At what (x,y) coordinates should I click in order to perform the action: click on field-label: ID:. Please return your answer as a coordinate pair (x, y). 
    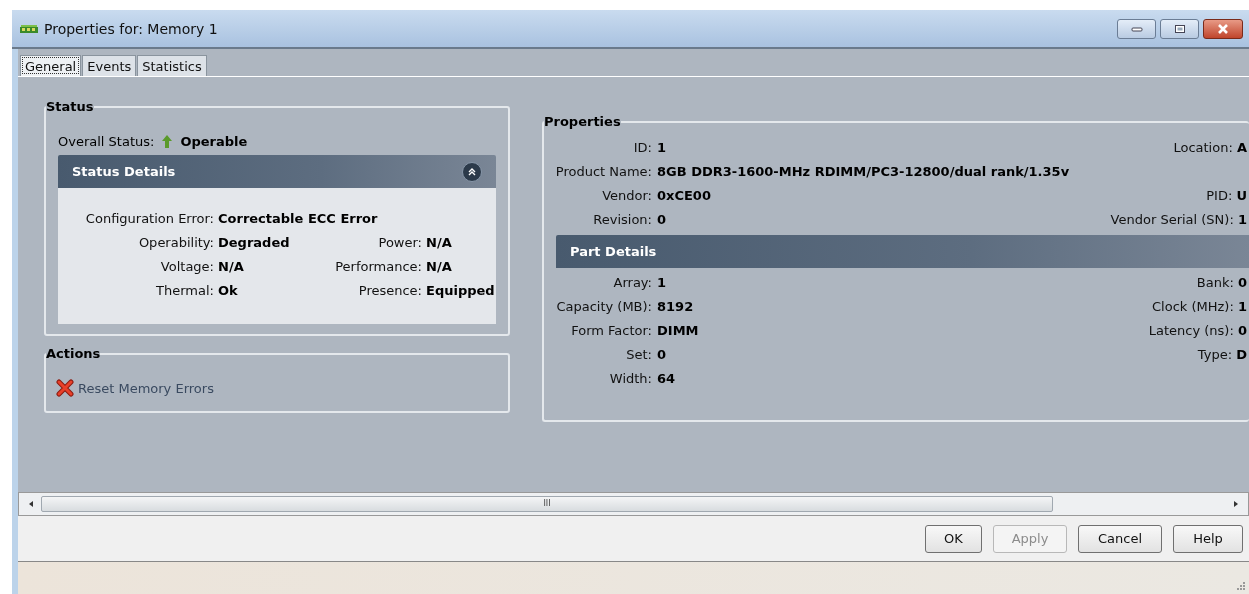
    Looking at the image, I should click on (642, 148).